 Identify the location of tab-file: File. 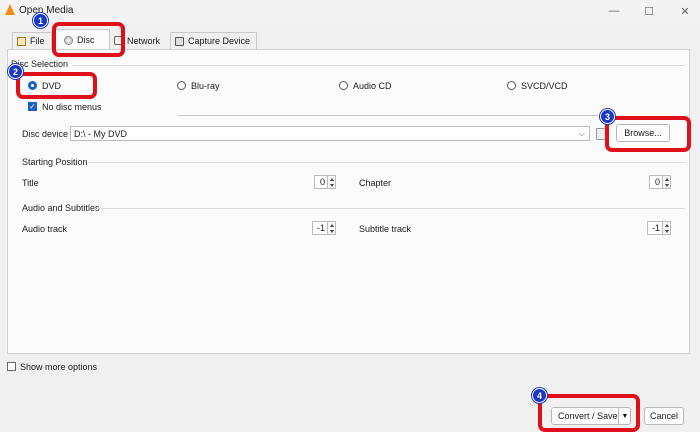
(32, 40).